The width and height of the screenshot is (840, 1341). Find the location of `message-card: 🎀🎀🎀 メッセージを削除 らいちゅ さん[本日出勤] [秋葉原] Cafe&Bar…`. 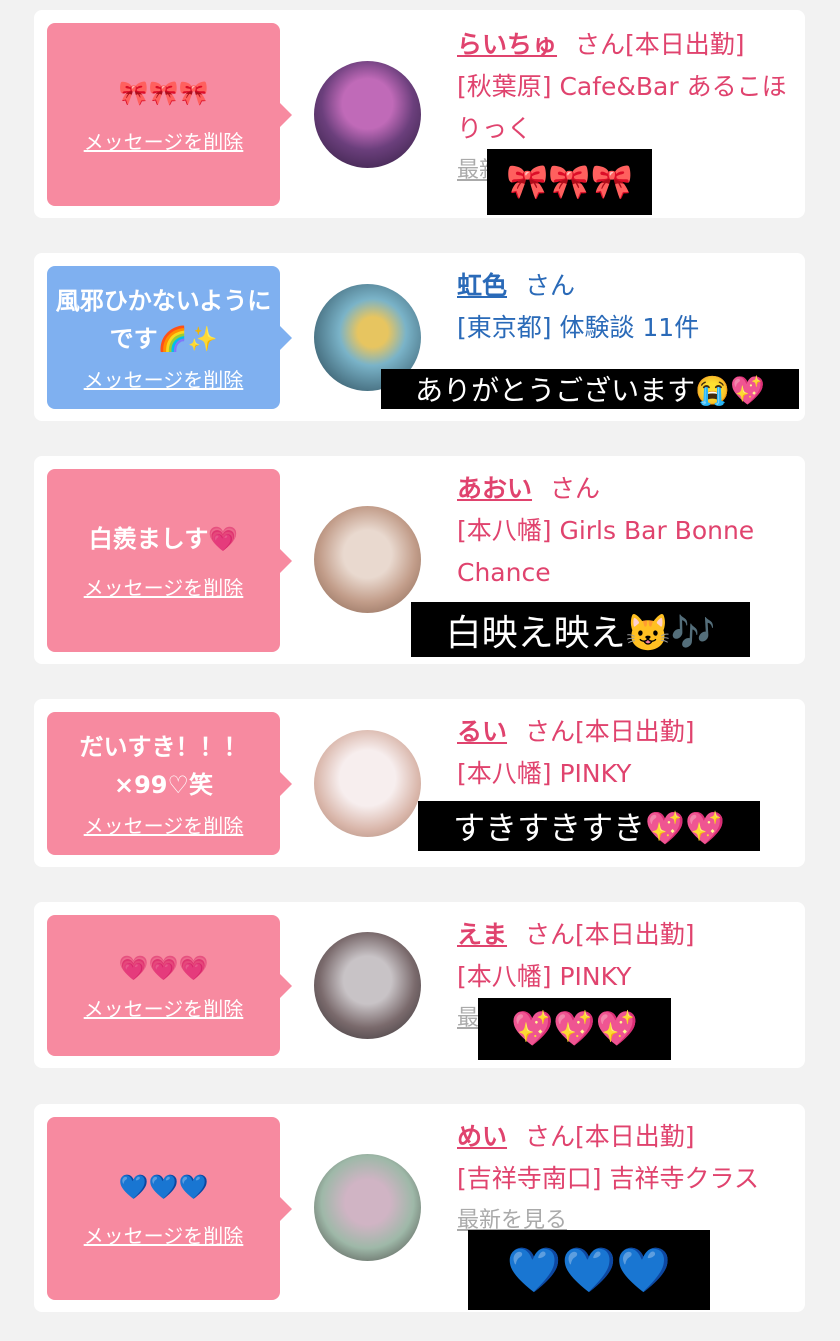

message-card: 🎀🎀🎀 メッセージを削除 らいちゅ さん[本日出勤] [秋葉原] Cafe&Bar… is located at coordinates (419, 114).